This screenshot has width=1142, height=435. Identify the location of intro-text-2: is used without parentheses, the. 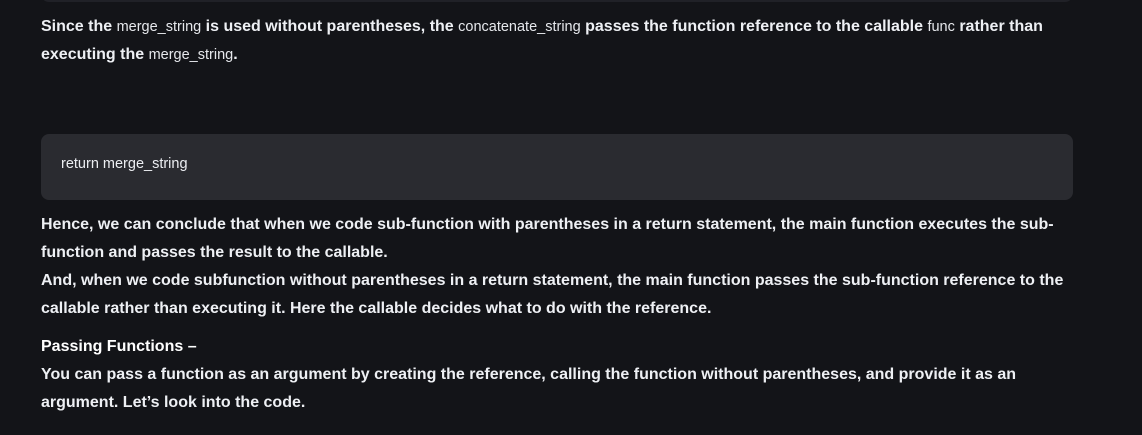
(330, 26).